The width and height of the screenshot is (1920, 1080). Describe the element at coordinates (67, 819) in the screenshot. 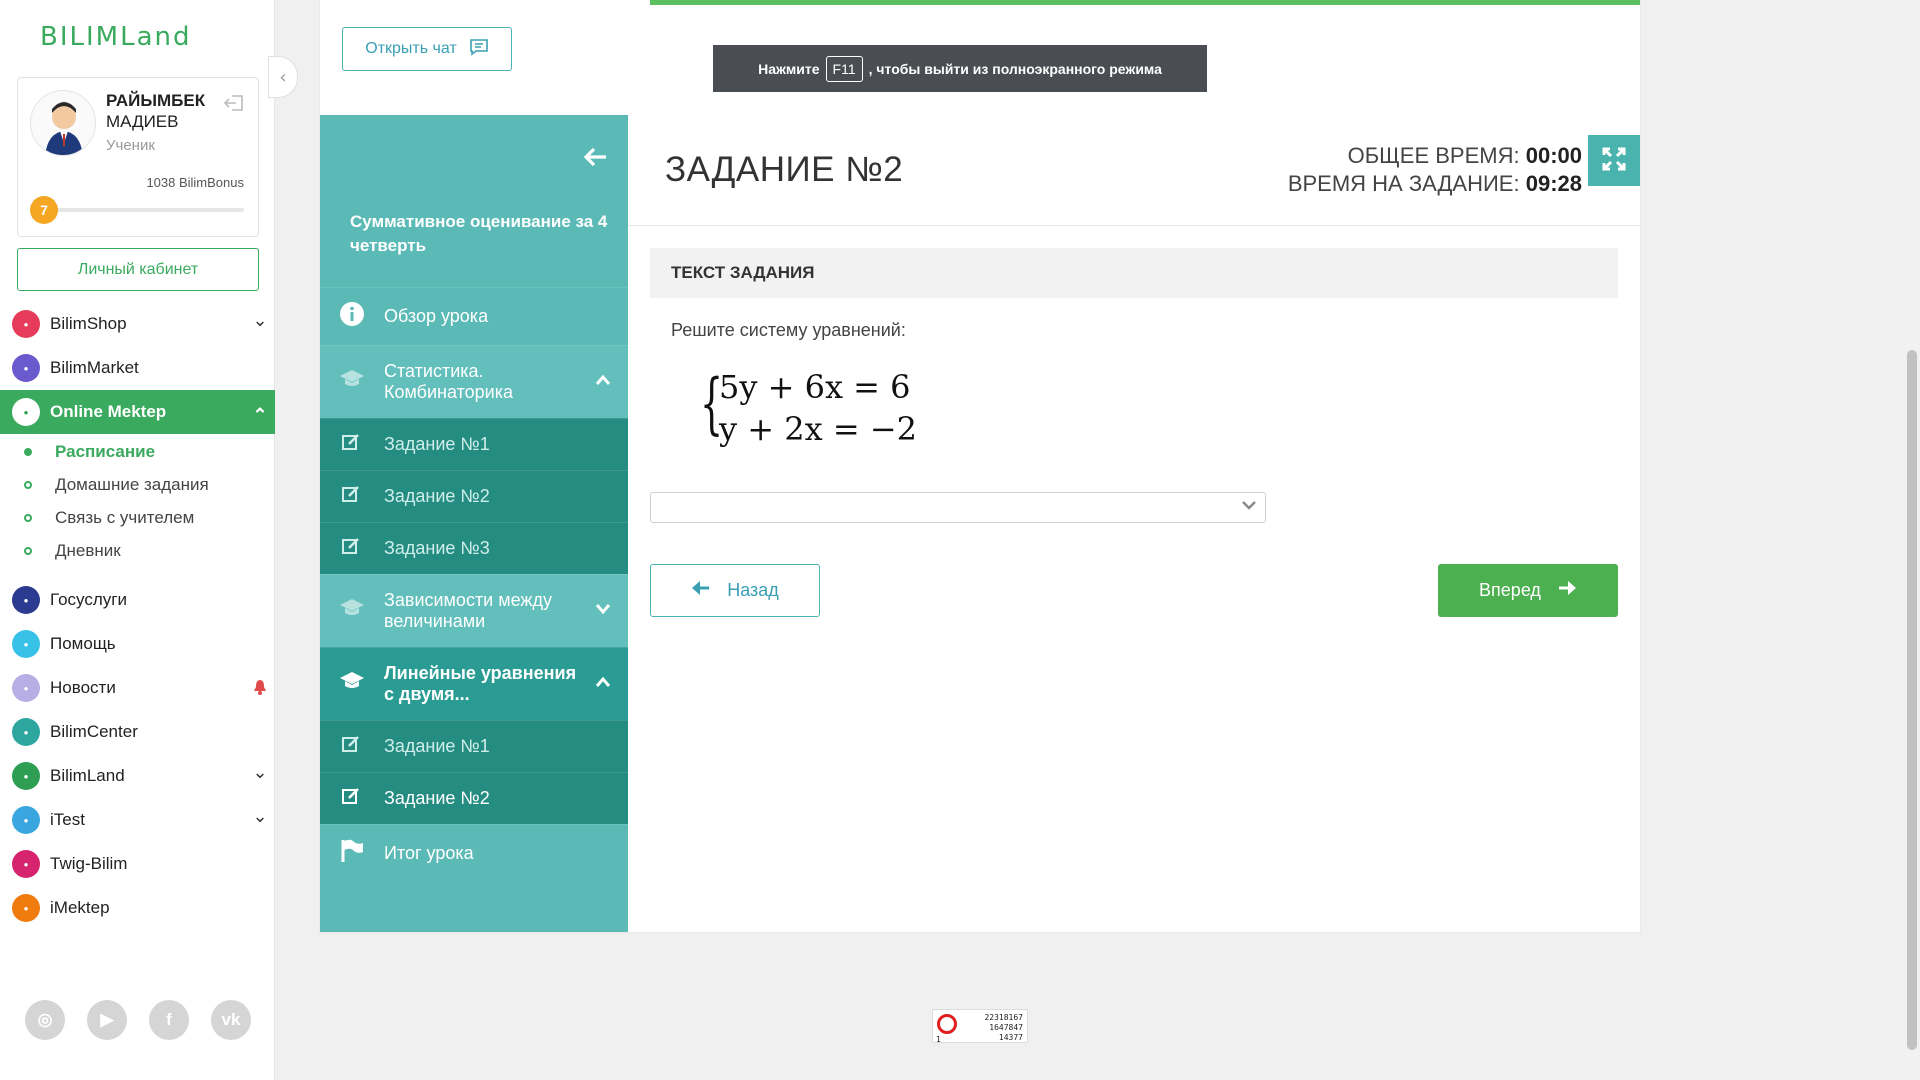

I see `sidebar-item-label: iTest` at that location.